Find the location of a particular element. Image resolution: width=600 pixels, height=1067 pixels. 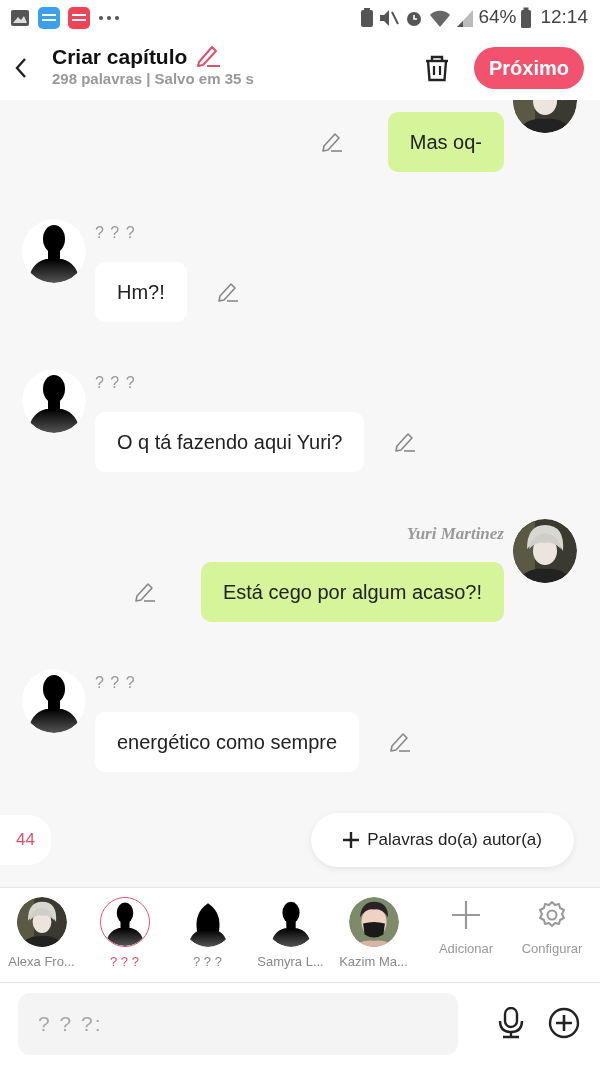

battery-icon is located at coordinates (526, 17).